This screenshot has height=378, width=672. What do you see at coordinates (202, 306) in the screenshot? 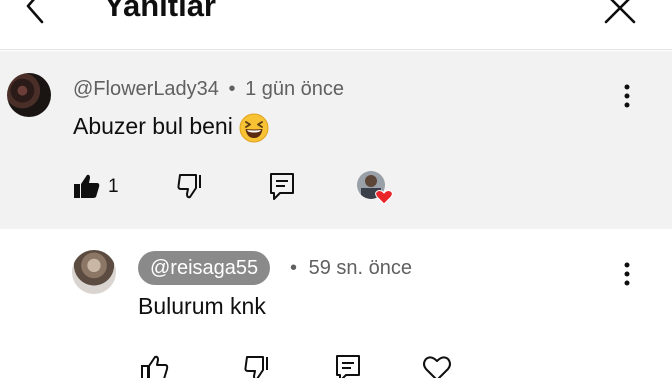
I see `comment-body: Bulurum knk` at bounding box center [202, 306].